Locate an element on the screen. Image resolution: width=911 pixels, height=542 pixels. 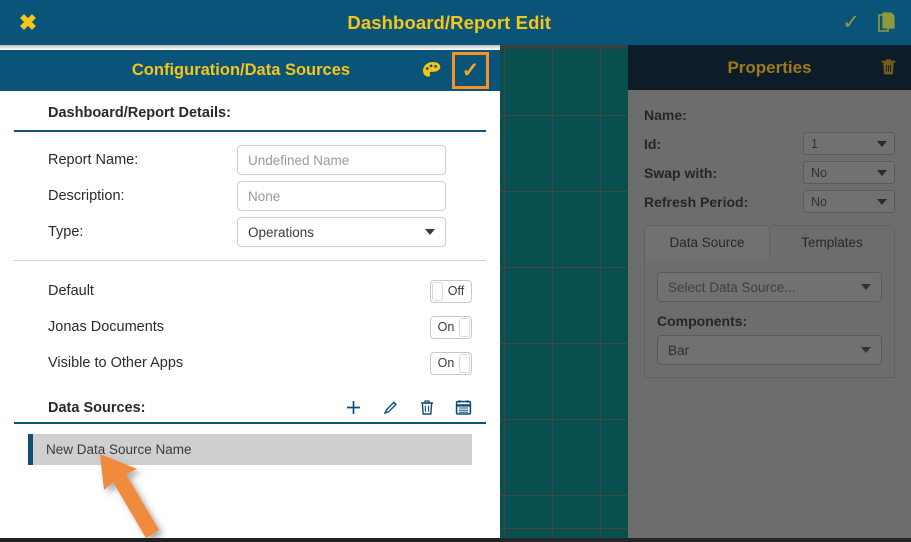
properties-header: Properties is located at coordinates (769, 67).